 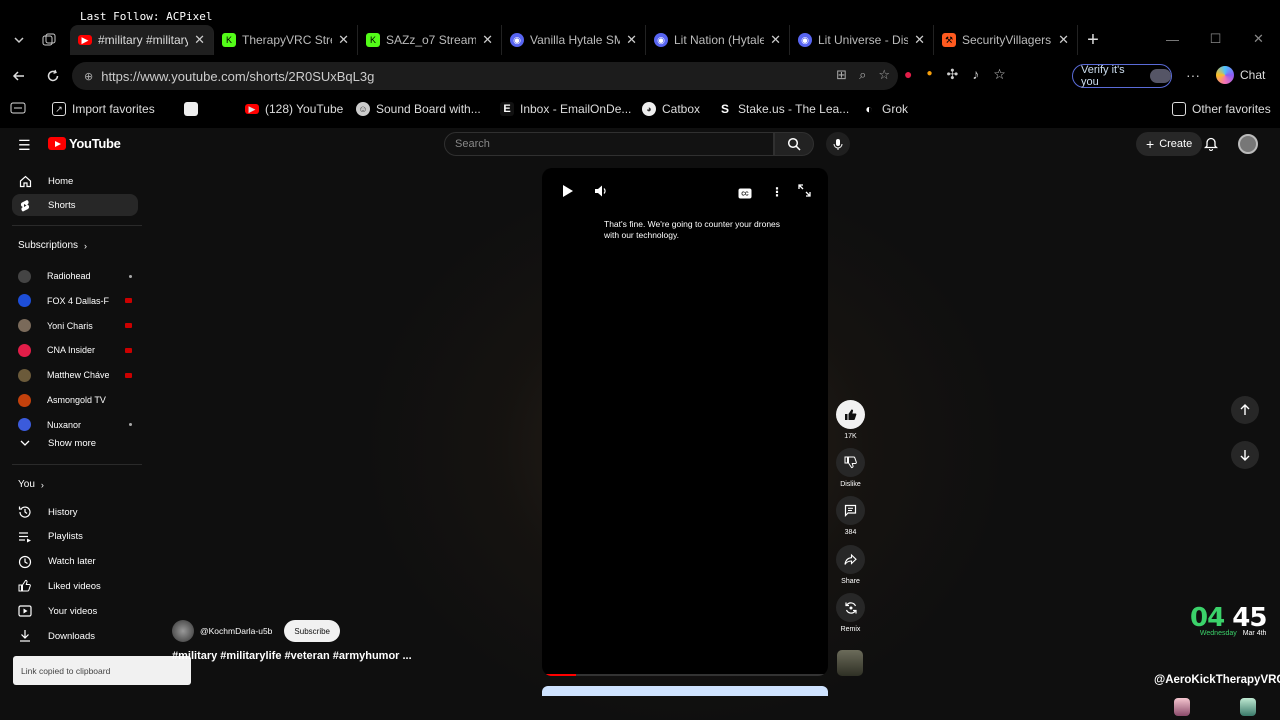 What do you see at coordinates (75, 276) in the screenshot?
I see `subscription-item: Radiohead` at bounding box center [75, 276].